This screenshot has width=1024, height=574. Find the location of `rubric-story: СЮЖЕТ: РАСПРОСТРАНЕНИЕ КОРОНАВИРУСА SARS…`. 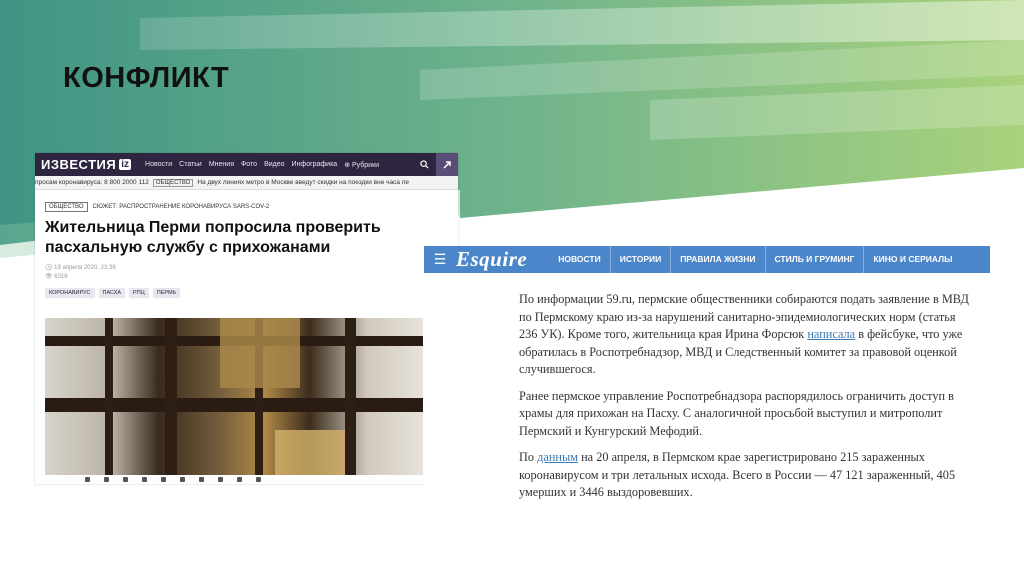

rubric-story: СЮЖЕТ: РАСПРОСТРАНЕНИЕ КОРОНАВИРУСА SARS… is located at coordinates (181, 207).